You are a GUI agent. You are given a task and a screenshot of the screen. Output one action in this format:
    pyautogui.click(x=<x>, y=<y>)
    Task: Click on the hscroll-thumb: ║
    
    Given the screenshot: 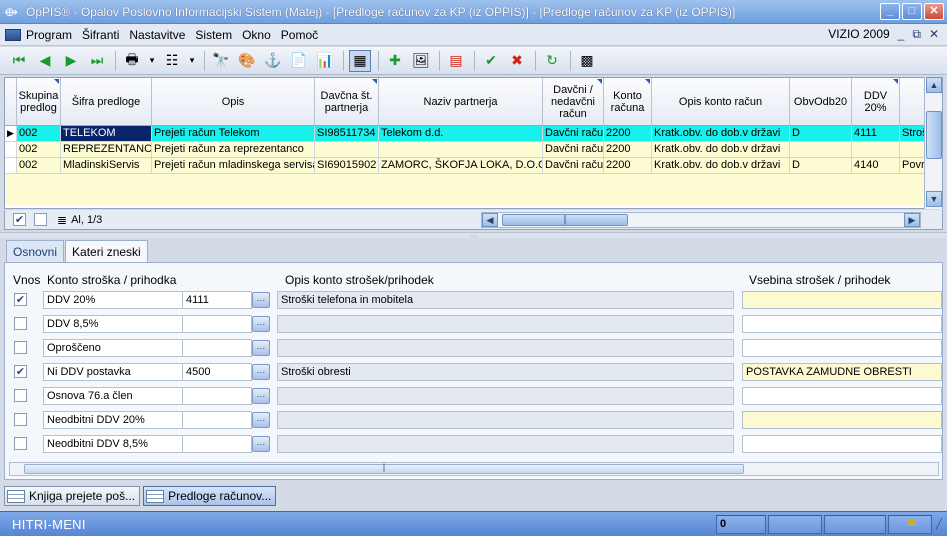 What is the action you would take?
    pyautogui.click(x=565, y=220)
    